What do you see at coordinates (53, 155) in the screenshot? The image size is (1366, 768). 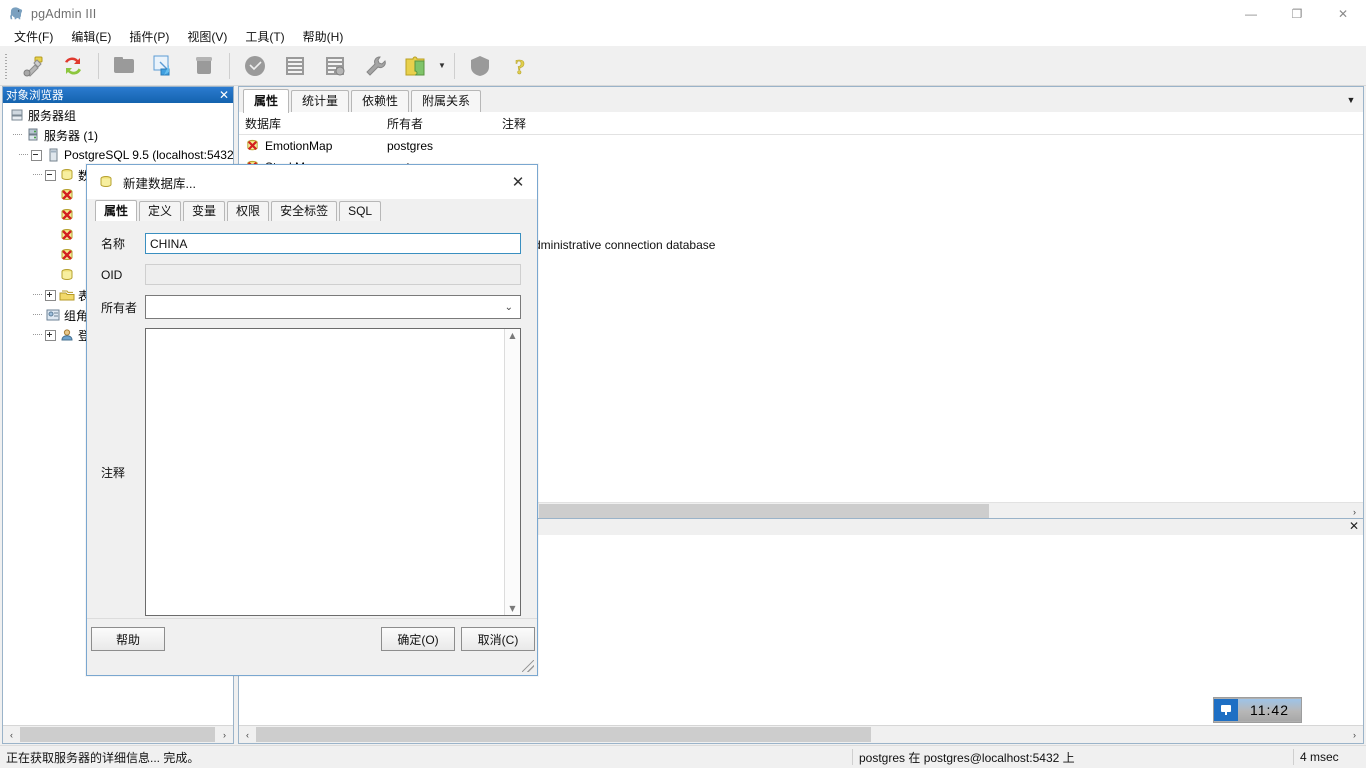 I see `server-icon` at bounding box center [53, 155].